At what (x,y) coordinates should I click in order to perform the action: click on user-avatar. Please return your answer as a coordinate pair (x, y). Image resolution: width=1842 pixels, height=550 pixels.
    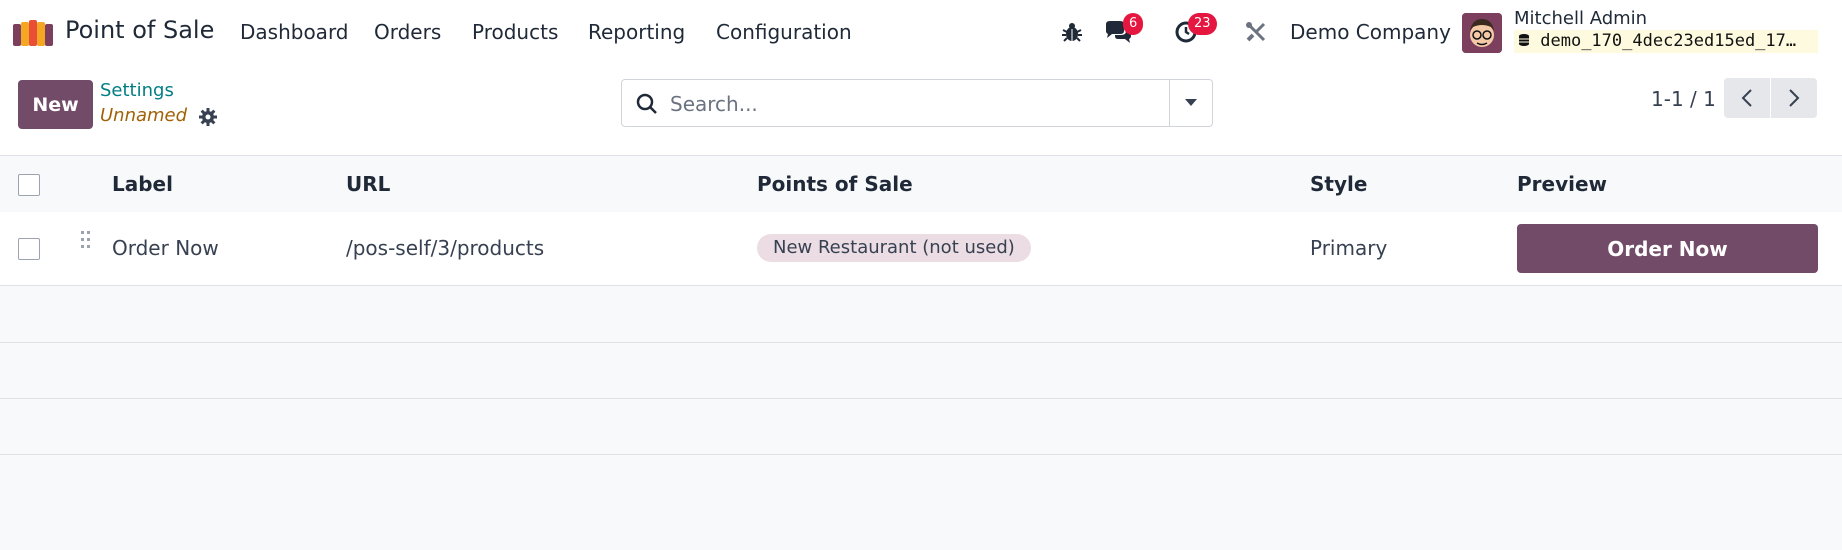
    Looking at the image, I should click on (1482, 33).